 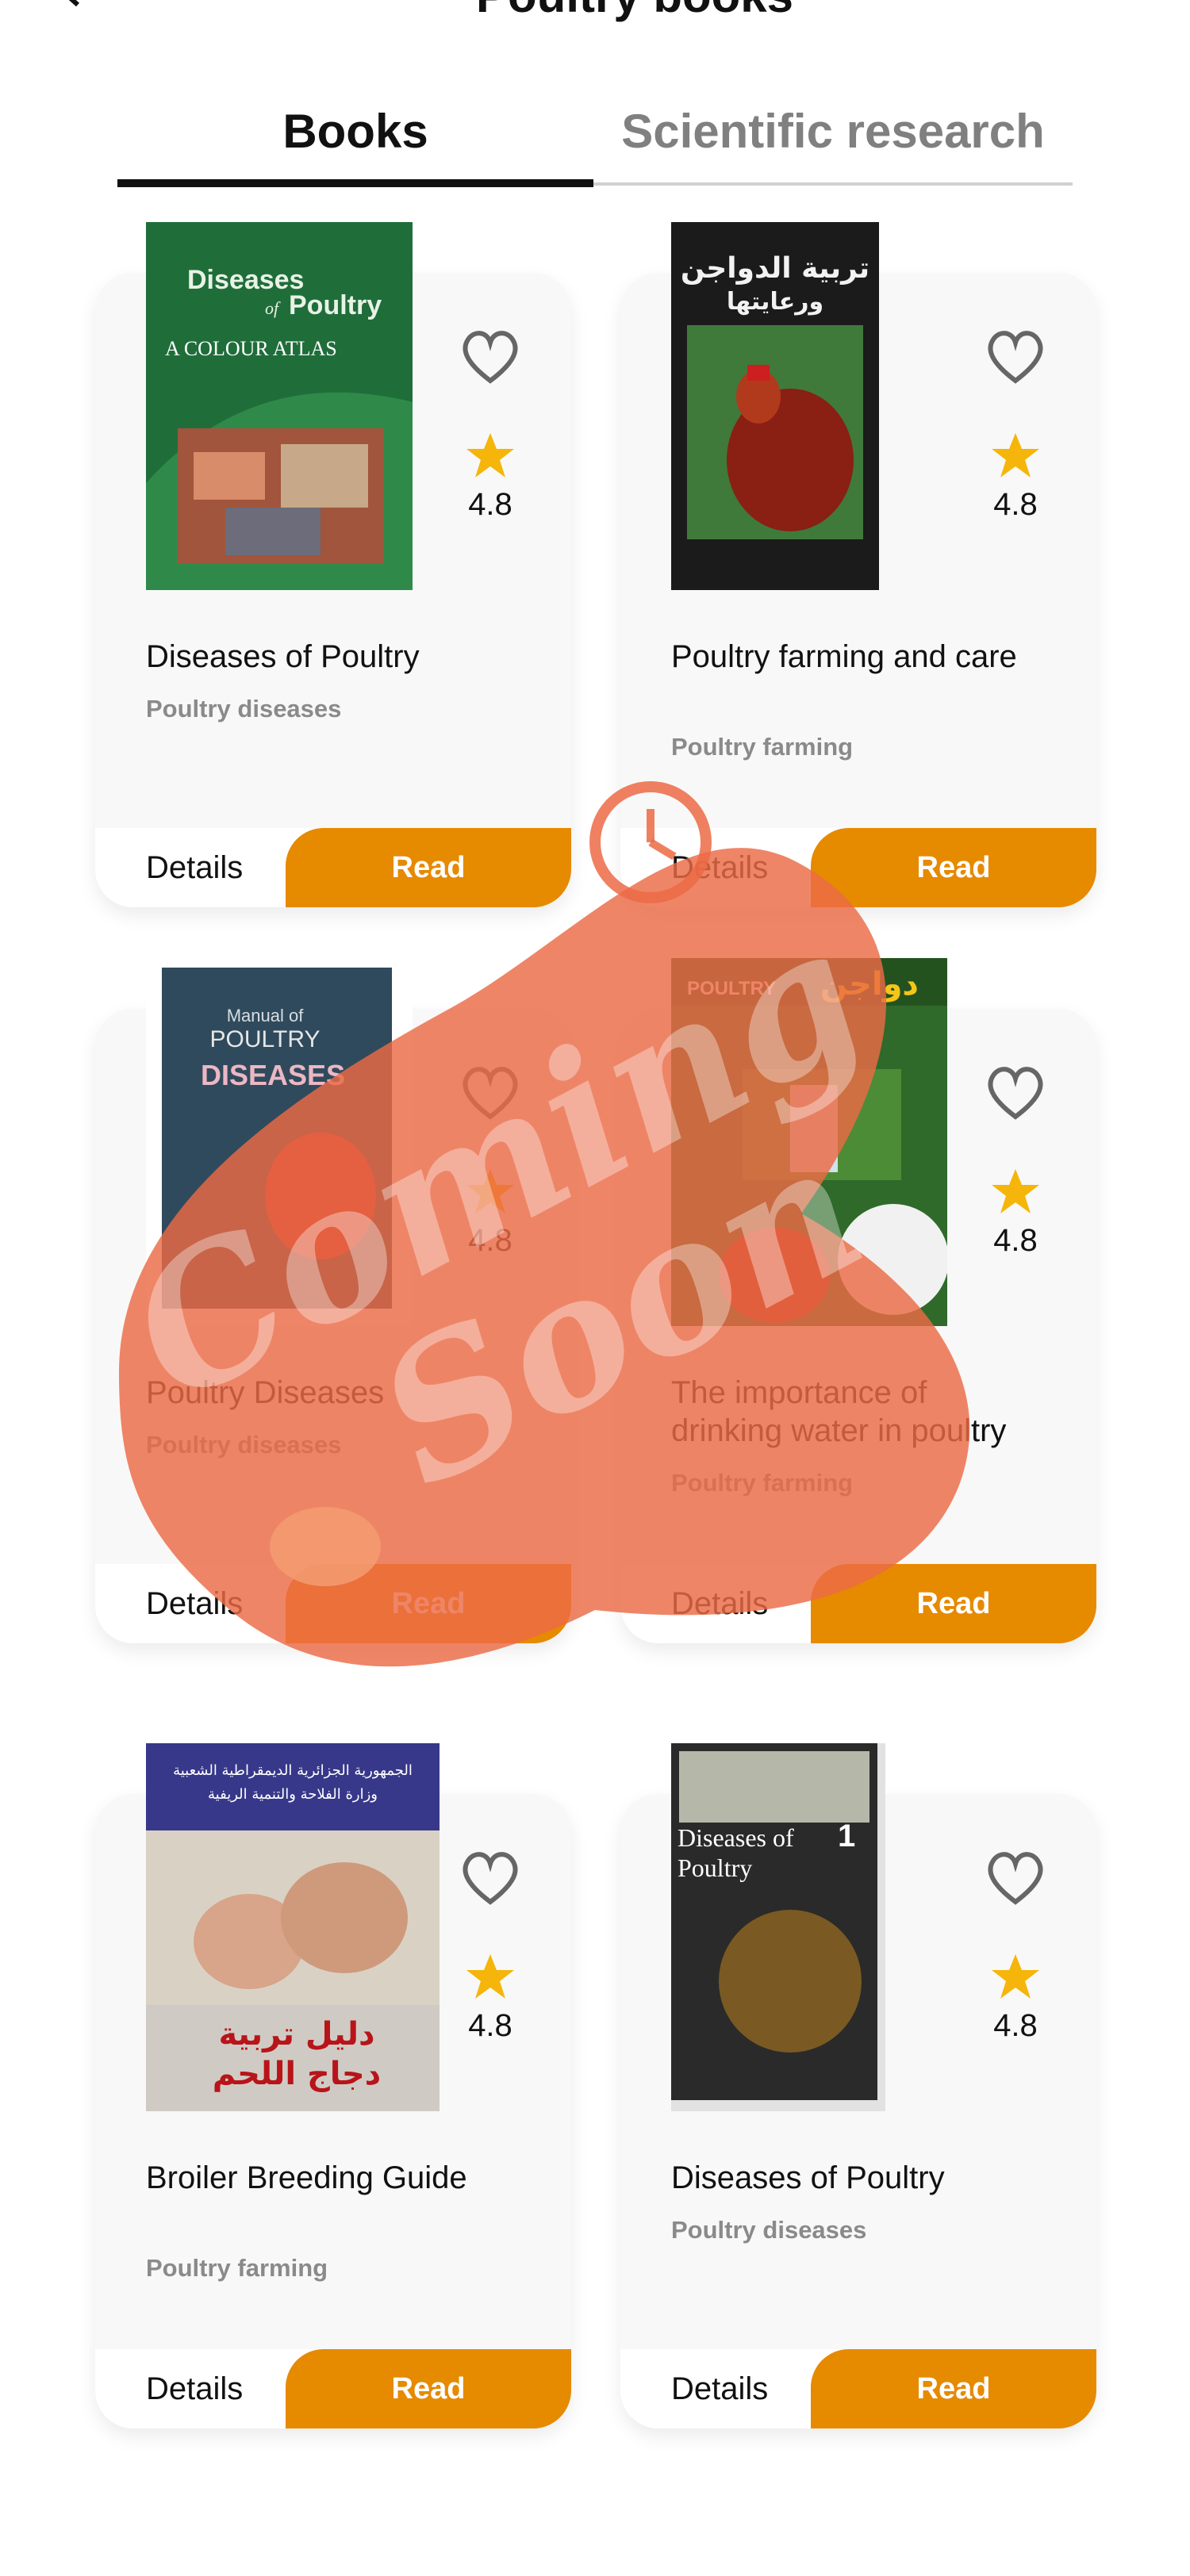 What do you see at coordinates (265, 1393) in the screenshot?
I see `book-title: Poultry Diseases` at bounding box center [265, 1393].